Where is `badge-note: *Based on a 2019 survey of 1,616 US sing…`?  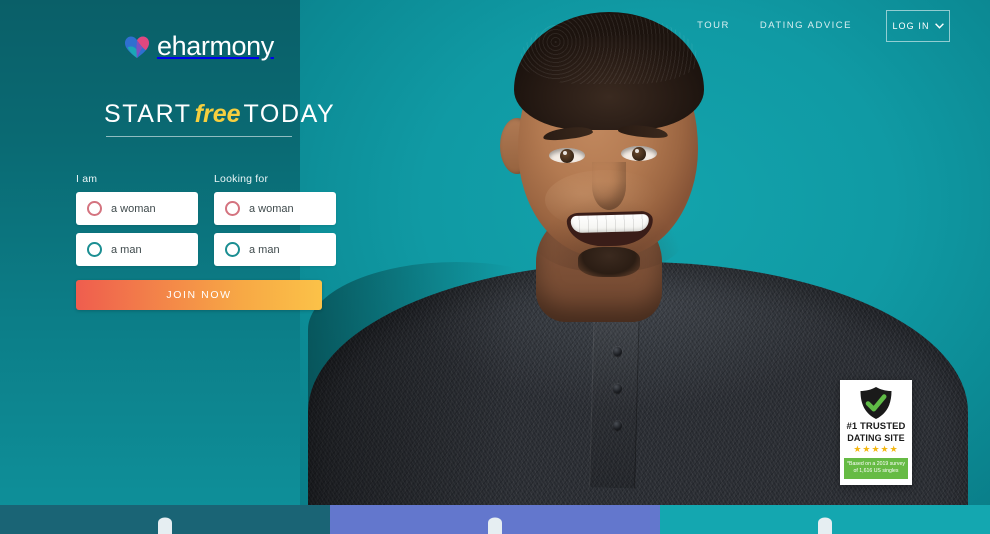 badge-note: *Based on a 2019 survey of 1,616 US sing… is located at coordinates (876, 468).